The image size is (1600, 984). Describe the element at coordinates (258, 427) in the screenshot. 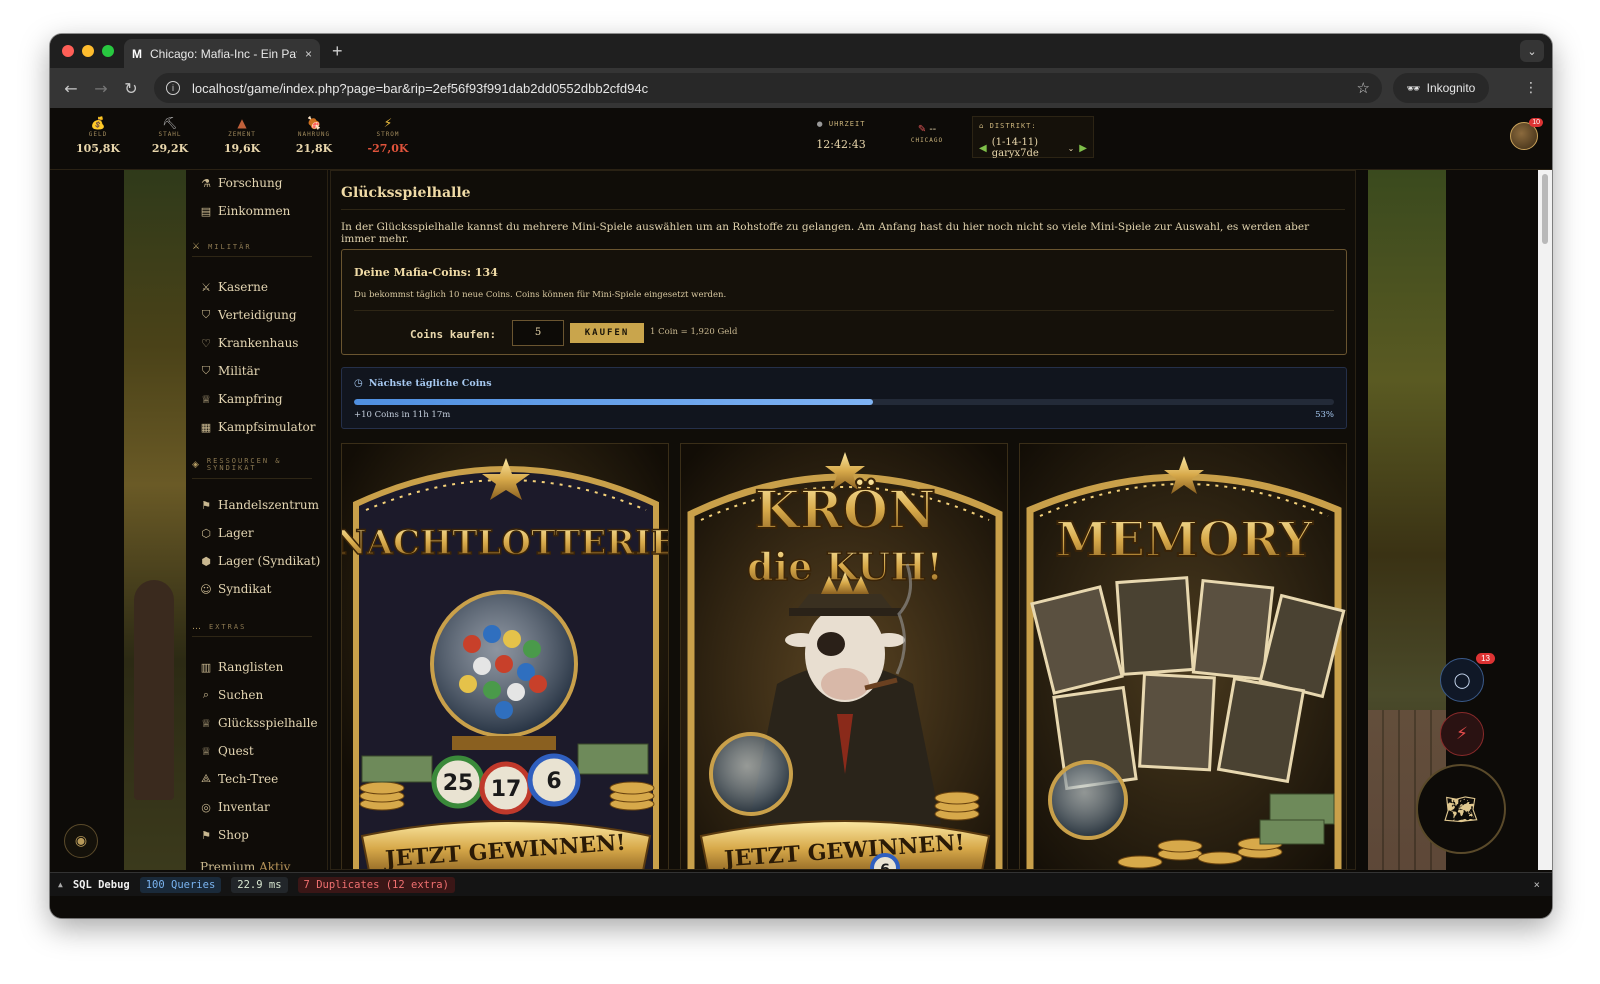

I see `sidebar-item-kampfsimulator: ▦ Kampfsimulator` at that location.